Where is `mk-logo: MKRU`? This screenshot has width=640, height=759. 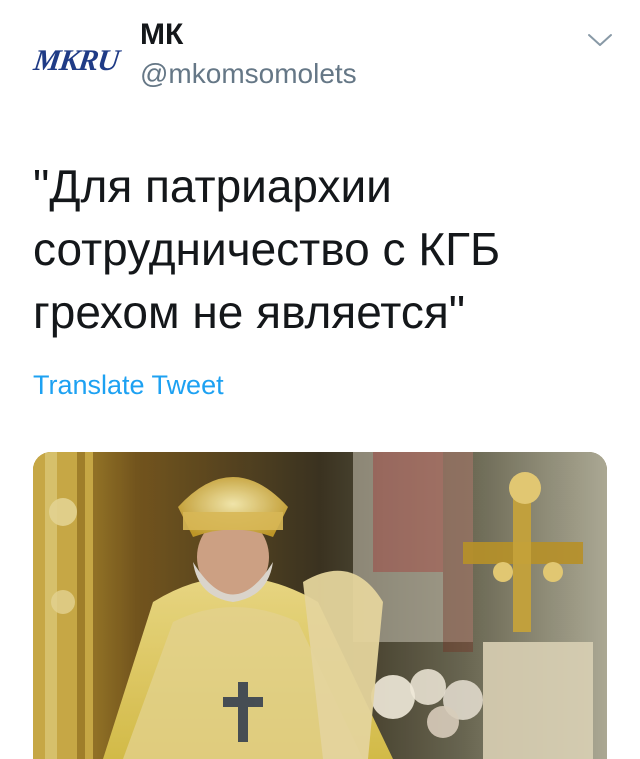
mk-logo: MKRU is located at coordinates (76, 60).